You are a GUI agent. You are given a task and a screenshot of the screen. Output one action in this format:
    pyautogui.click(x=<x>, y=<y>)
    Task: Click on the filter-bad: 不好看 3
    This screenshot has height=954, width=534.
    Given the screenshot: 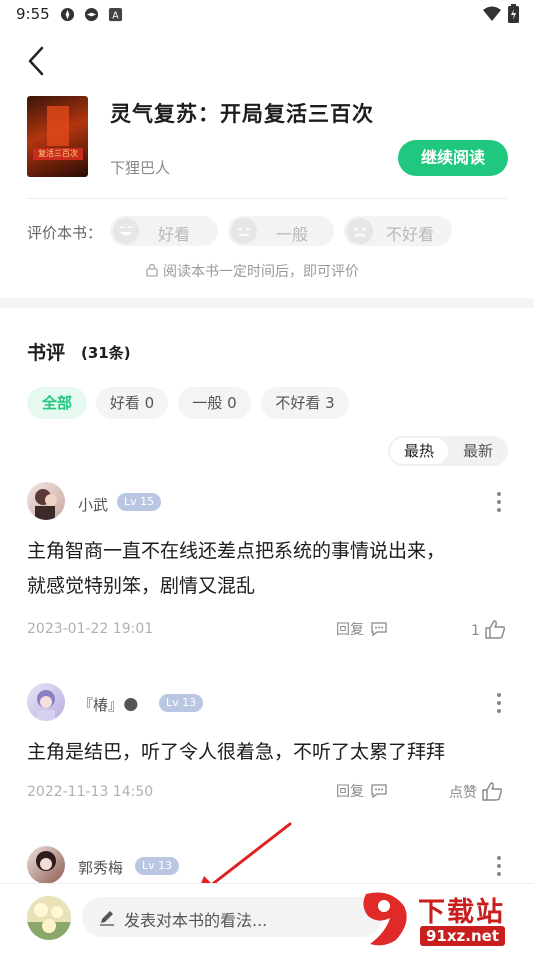 What is the action you would take?
    pyautogui.click(x=305, y=403)
    